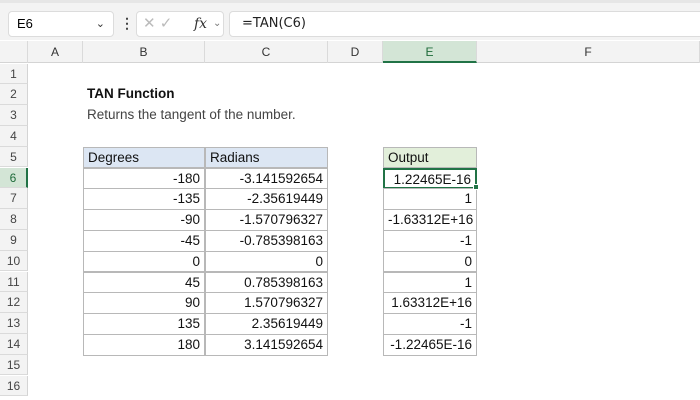 Image resolution: width=700 pixels, height=400 pixels. I want to click on name-box: E6 ⌄, so click(61, 24).